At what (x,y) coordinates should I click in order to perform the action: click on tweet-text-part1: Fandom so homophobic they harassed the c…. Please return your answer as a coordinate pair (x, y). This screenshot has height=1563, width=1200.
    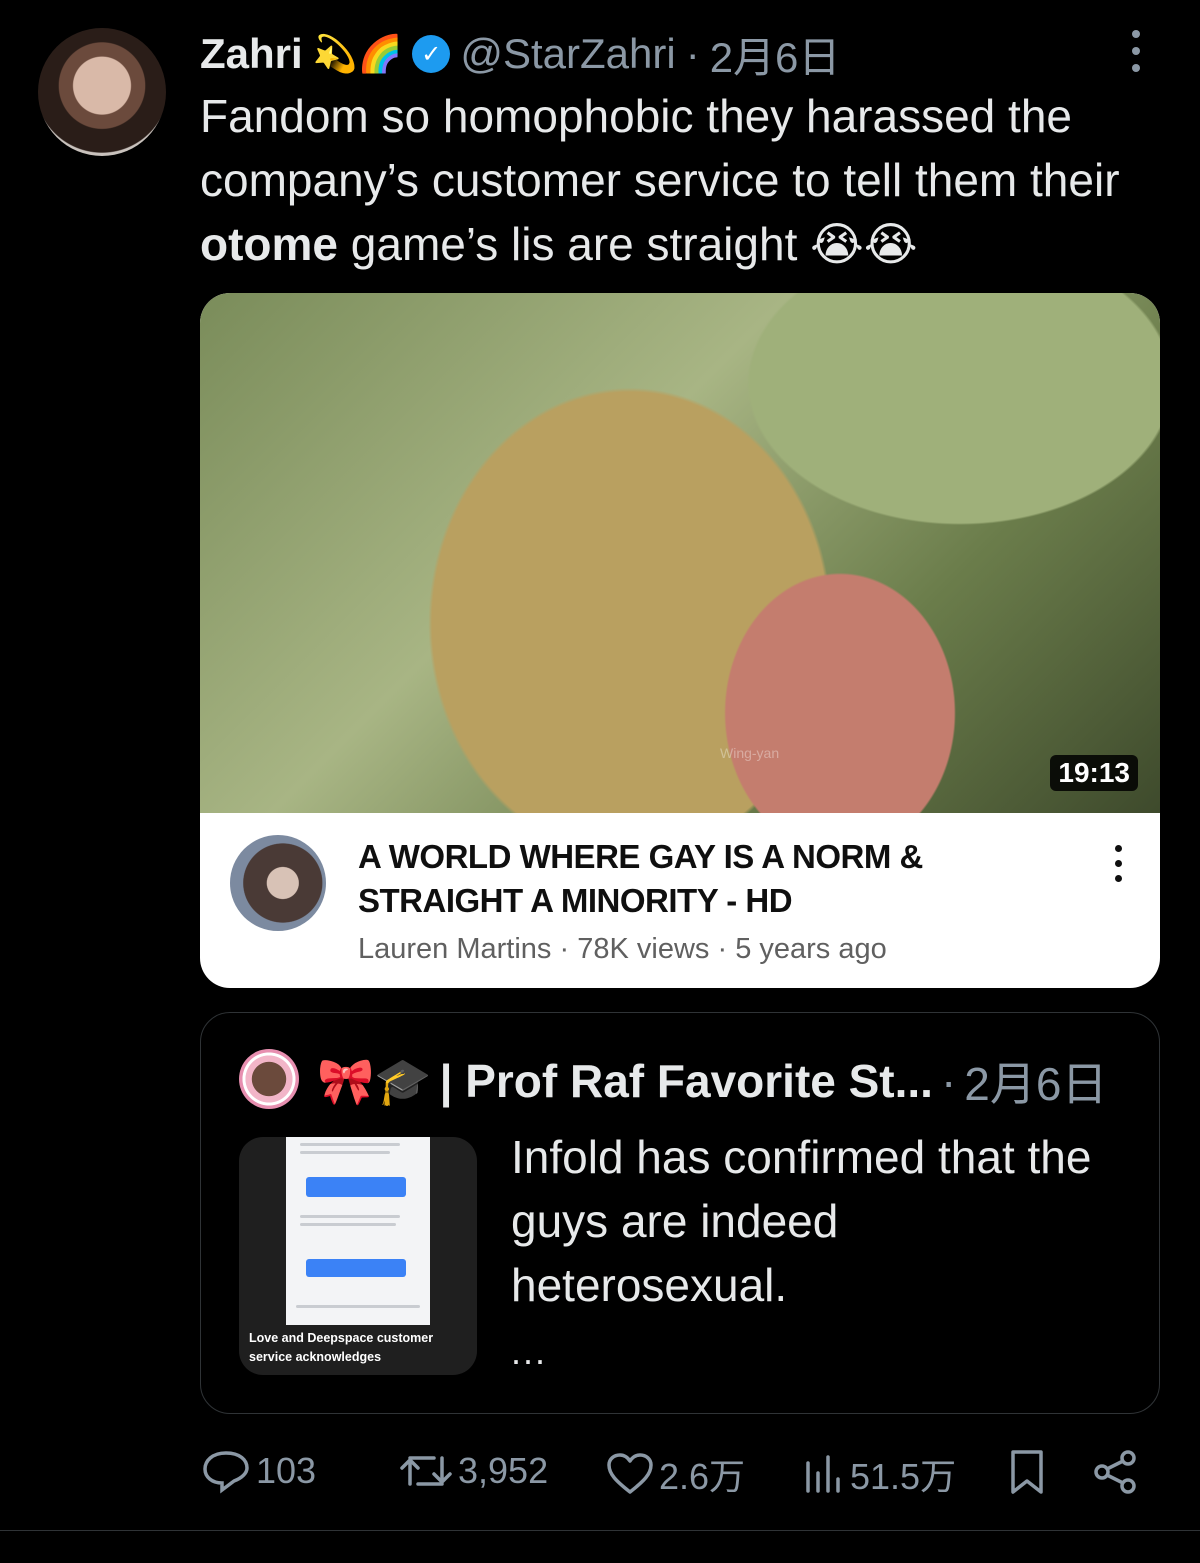
    Looking at the image, I should click on (660, 148).